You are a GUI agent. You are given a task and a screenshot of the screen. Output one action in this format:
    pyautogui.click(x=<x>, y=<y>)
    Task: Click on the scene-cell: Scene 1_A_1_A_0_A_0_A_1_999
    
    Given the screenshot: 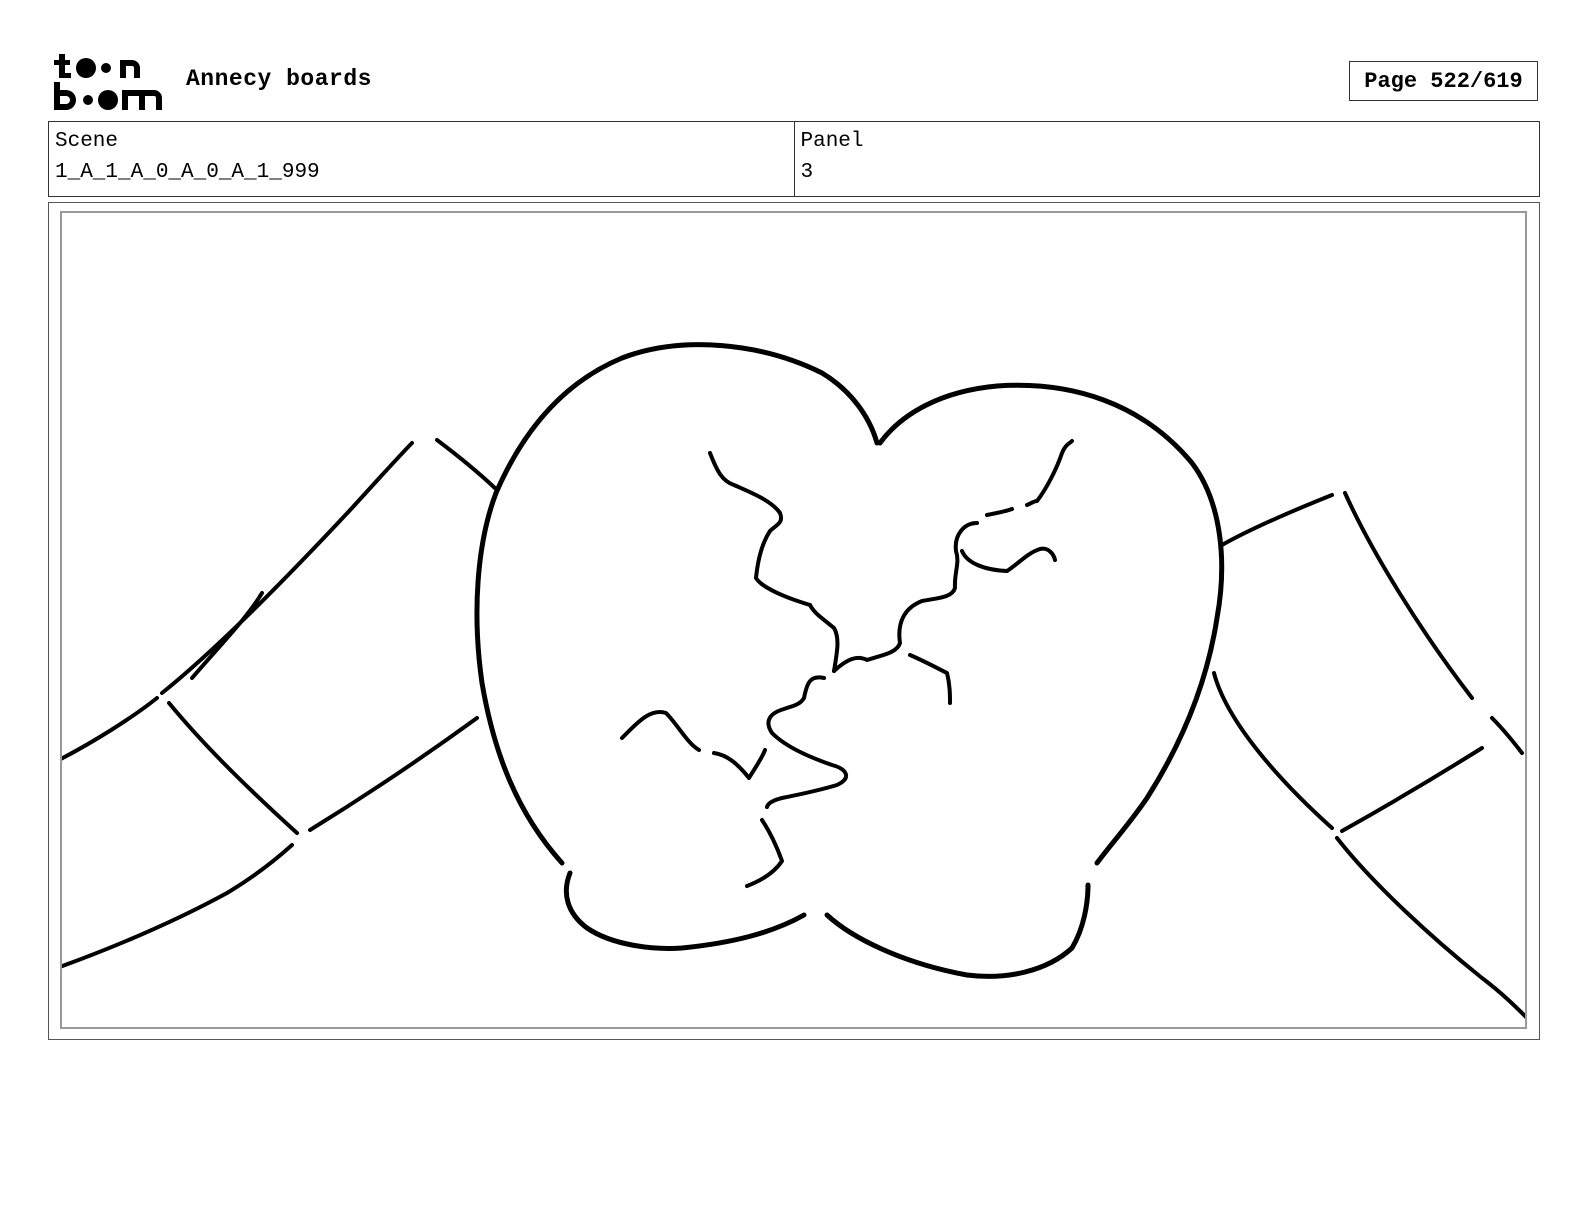 What is the action you would take?
    pyautogui.click(x=421, y=159)
    